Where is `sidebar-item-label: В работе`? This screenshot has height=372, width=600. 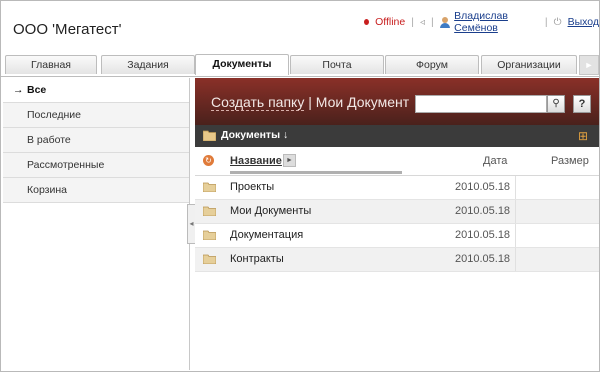 sidebar-item-label: В работе is located at coordinates (49, 140).